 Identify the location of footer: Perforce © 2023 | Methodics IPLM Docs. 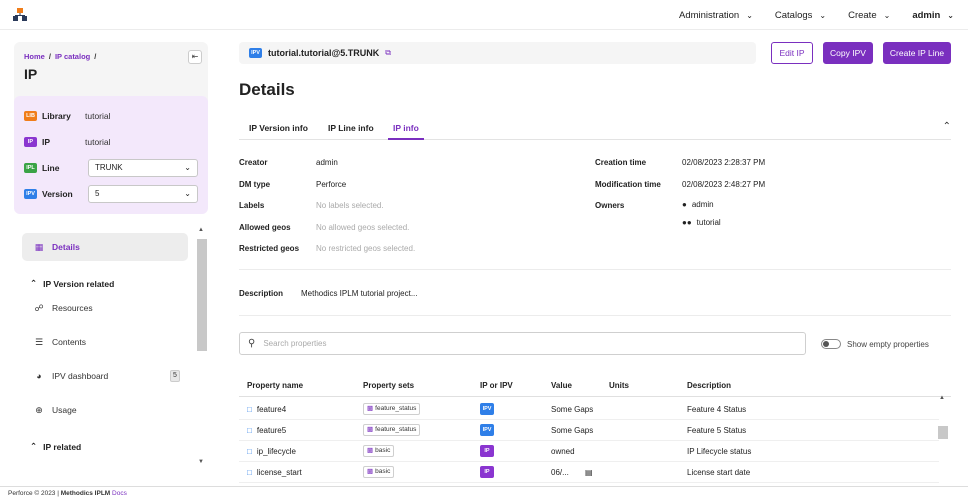
(484, 495).